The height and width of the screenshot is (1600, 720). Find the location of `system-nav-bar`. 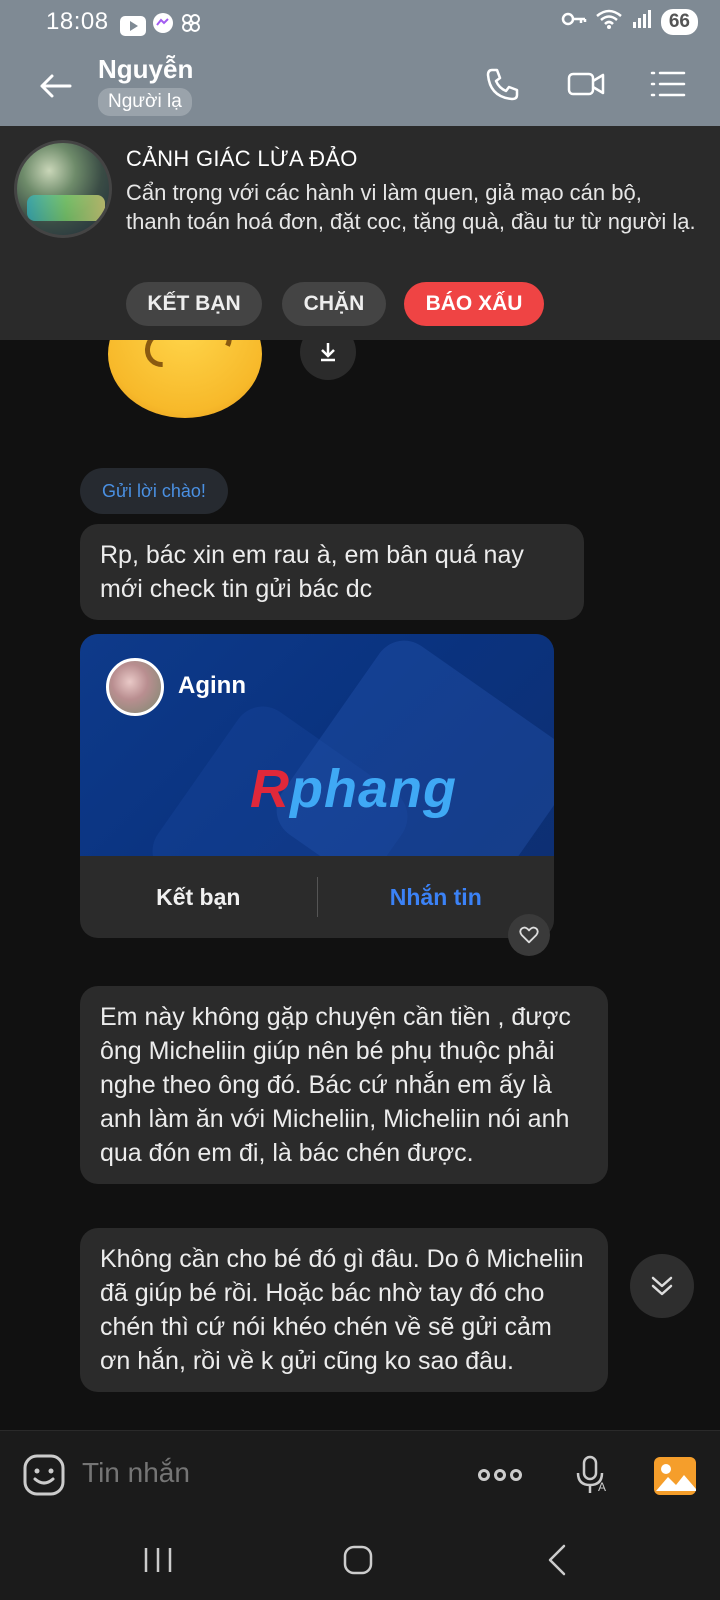

system-nav-bar is located at coordinates (360, 1560).